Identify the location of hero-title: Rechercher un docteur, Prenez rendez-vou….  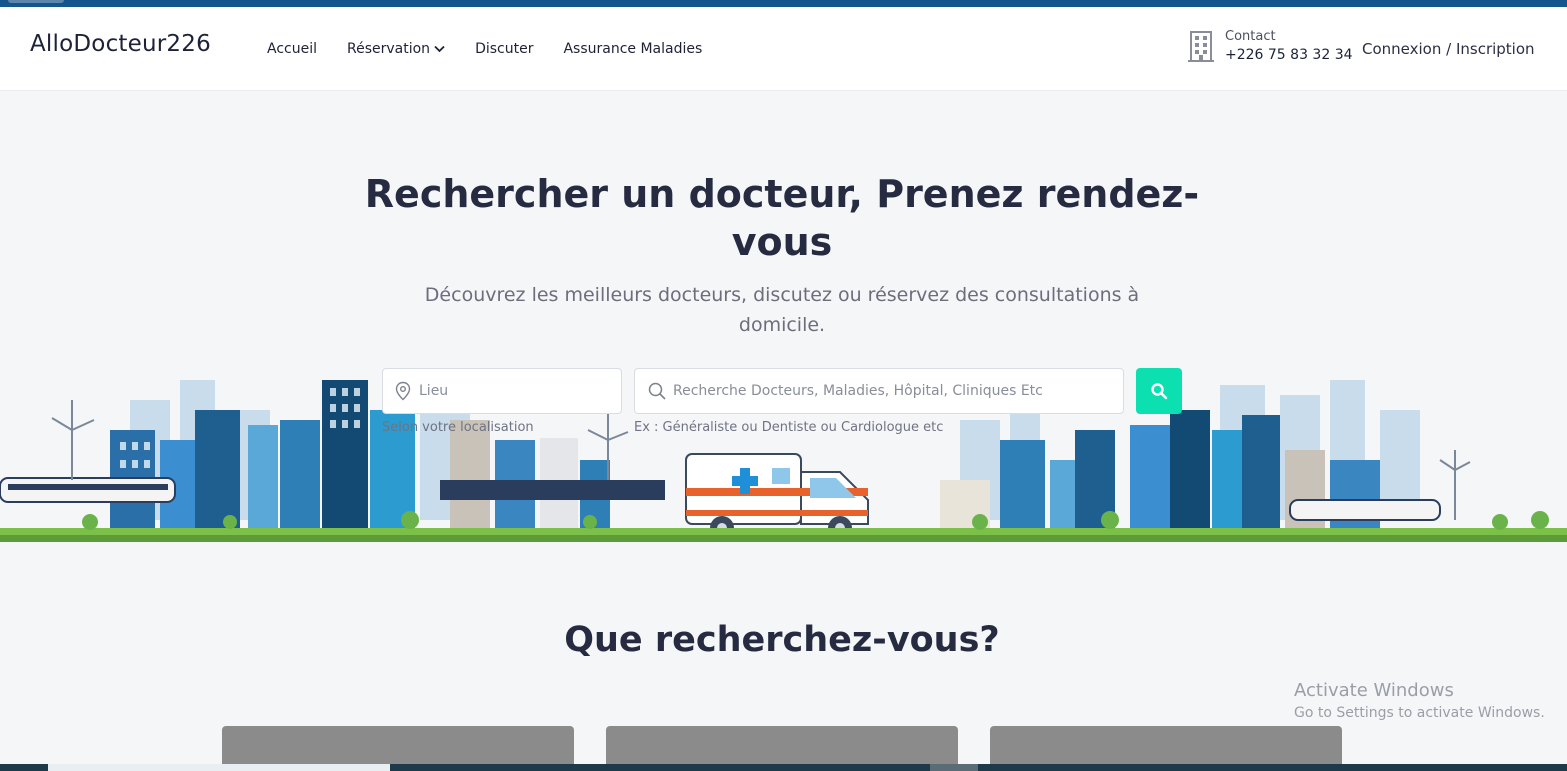
(782, 218).